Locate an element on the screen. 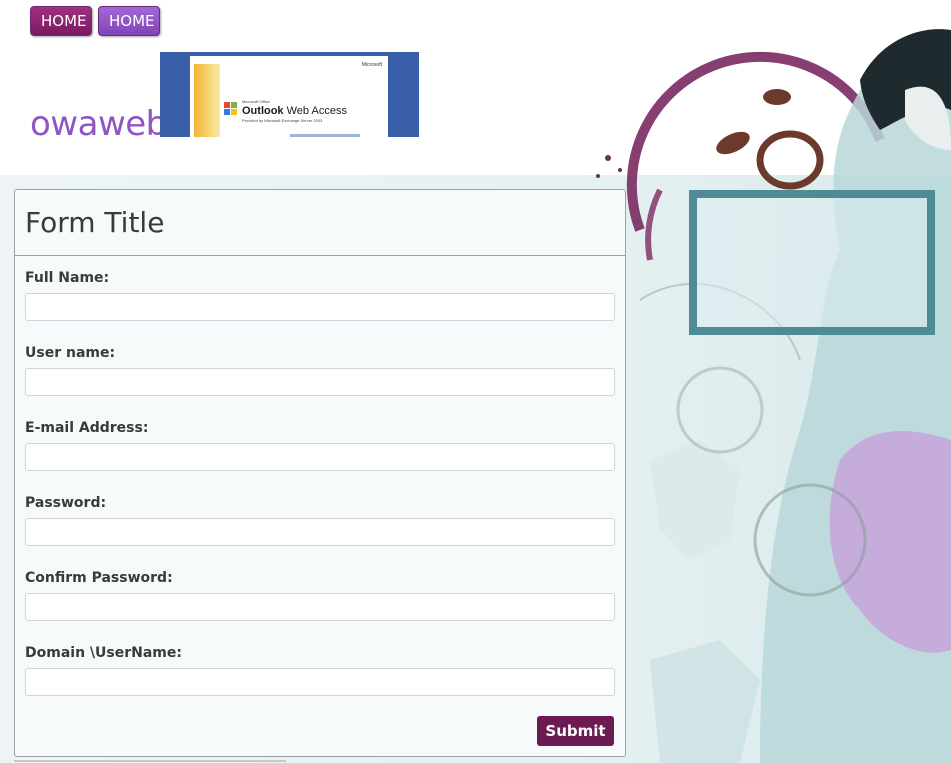 The width and height of the screenshot is (951, 763). domain-username-input is located at coordinates (320, 682).